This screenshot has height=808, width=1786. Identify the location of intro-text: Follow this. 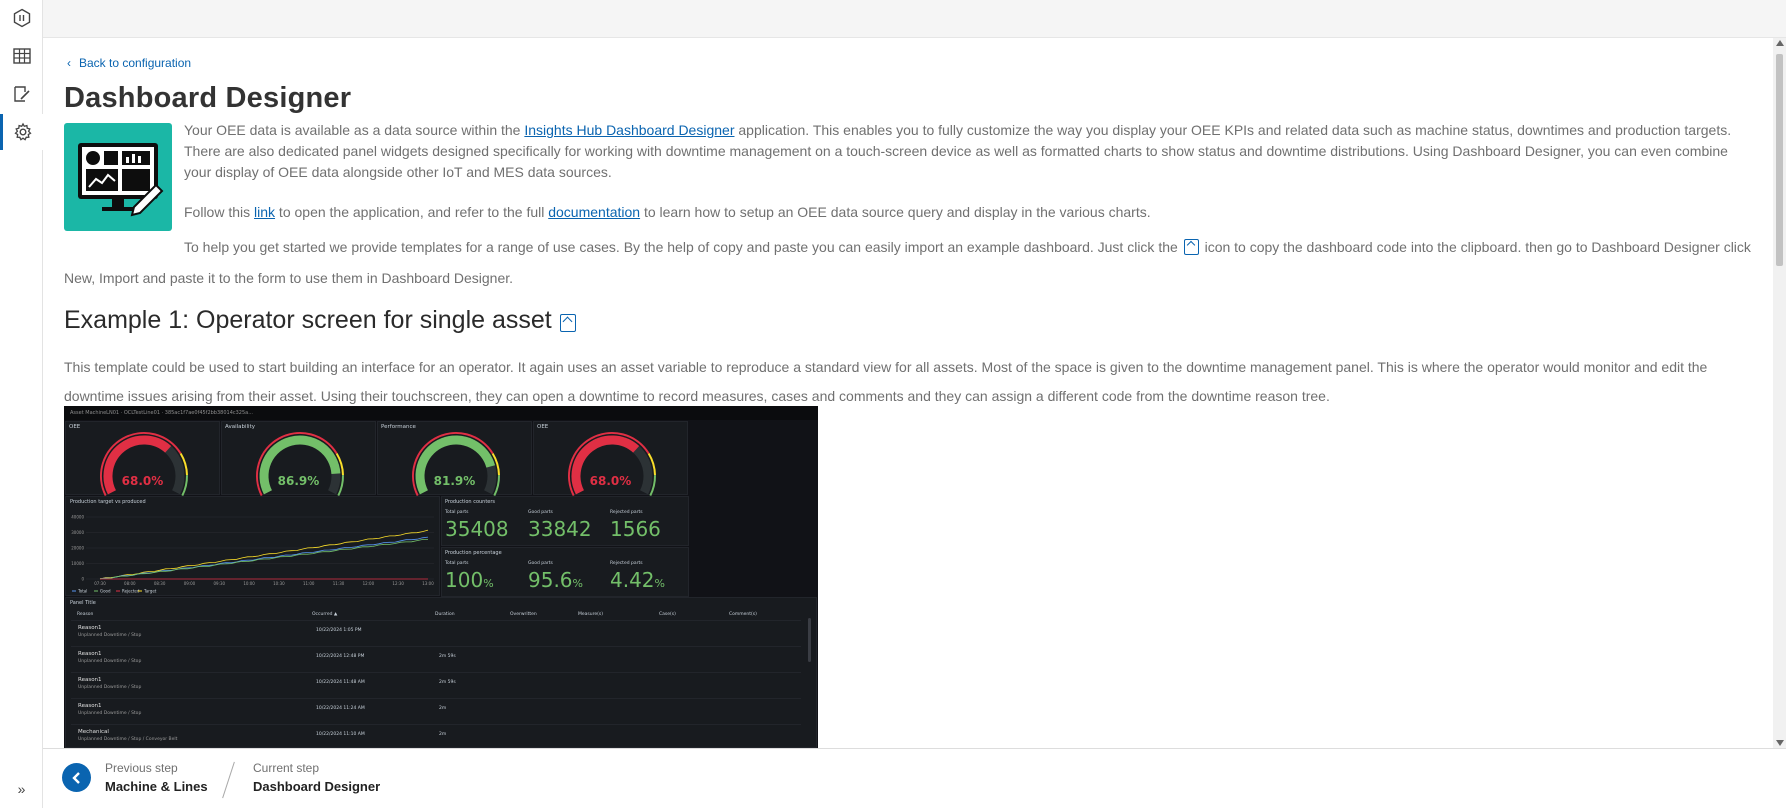
(219, 212).